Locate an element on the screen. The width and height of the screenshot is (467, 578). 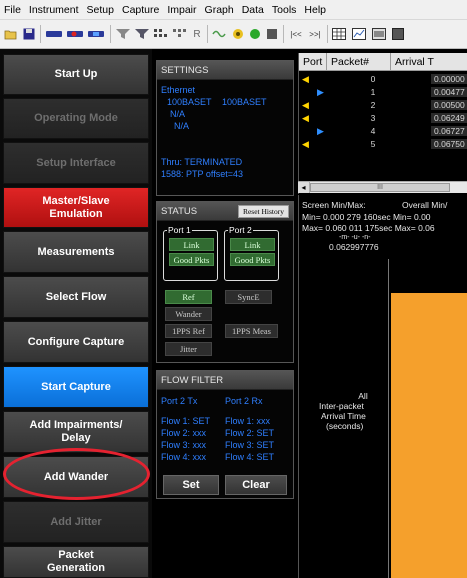
tx-flow-3: Flow 3: xxx is located at coordinates (184, 445).